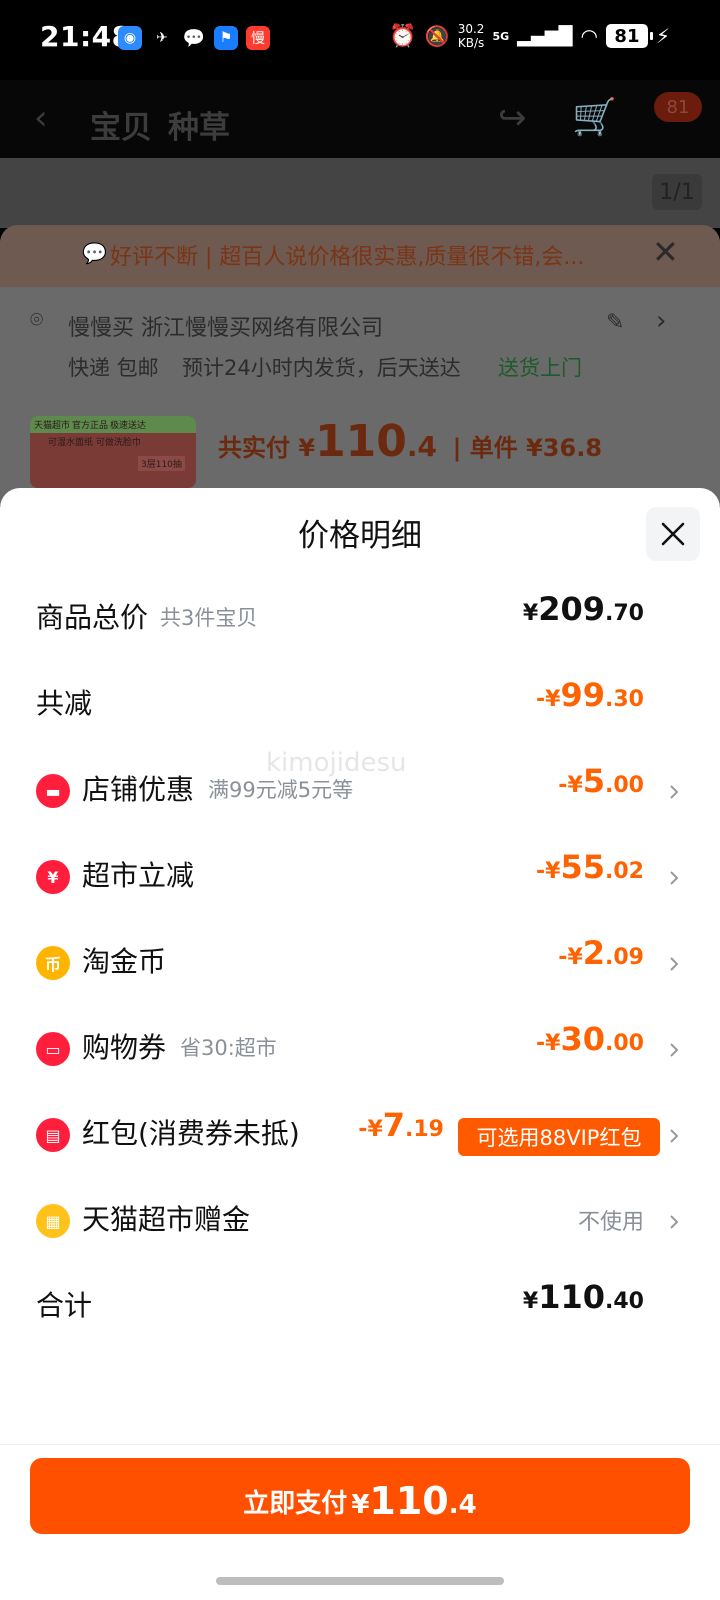 The height and width of the screenshot is (1600, 720). What do you see at coordinates (437, 36) in the screenshot?
I see `mute-icon: 🔕` at bounding box center [437, 36].